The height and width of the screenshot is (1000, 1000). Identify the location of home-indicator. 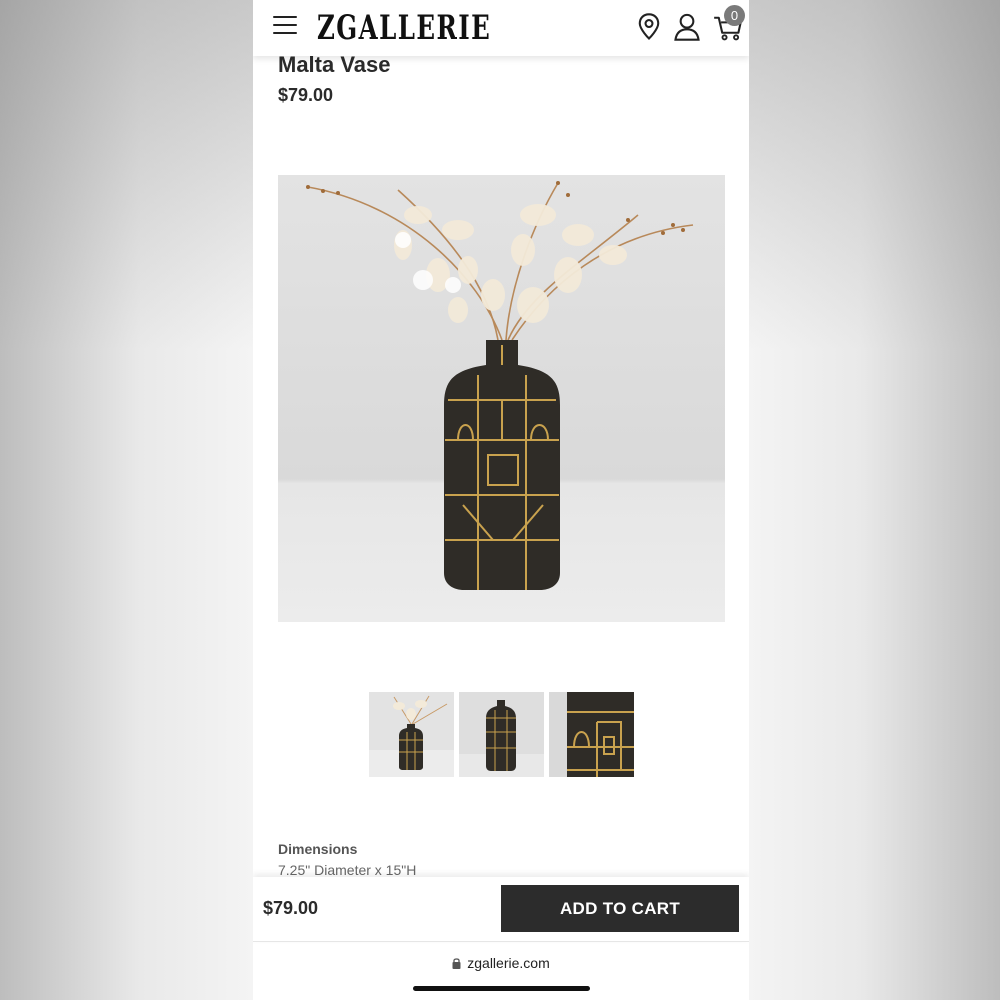
(501, 988).